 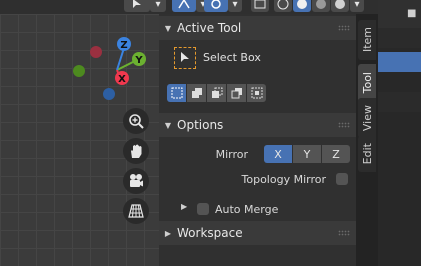 What do you see at coordinates (367, 154) in the screenshot?
I see `tab-edit: Edit` at bounding box center [367, 154].